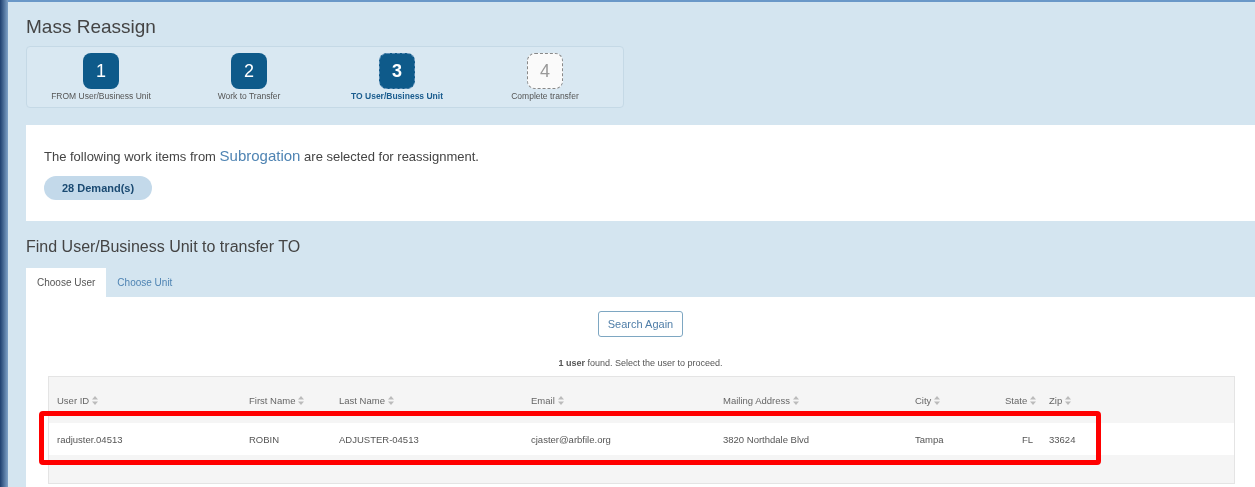 The height and width of the screenshot is (487, 1255). Describe the element at coordinates (923, 400) in the screenshot. I see `column-header: City` at that location.